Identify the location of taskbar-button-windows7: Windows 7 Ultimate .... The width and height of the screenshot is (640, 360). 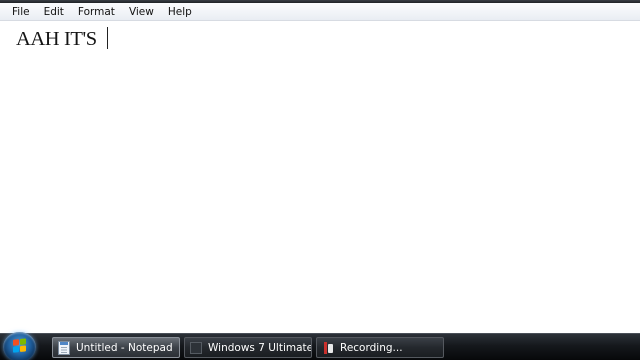
(248, 347).